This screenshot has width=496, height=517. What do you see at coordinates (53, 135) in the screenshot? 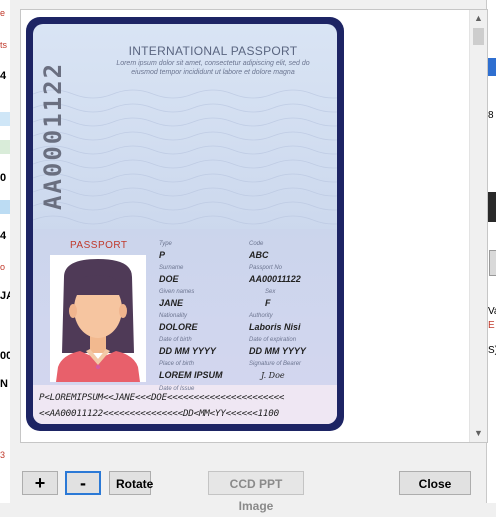
I see `vertical-document-number: AA0001122` at bounding box center [53, 135].